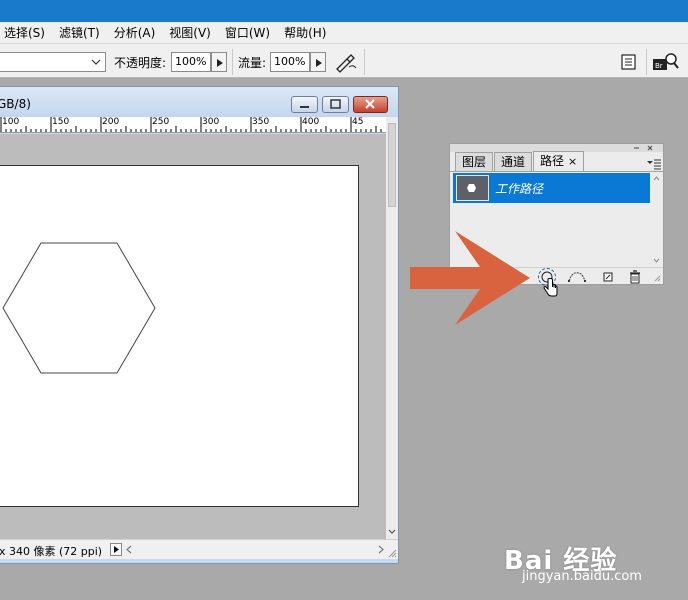  I want to click on ruler-label: 400, so click(311, 122).